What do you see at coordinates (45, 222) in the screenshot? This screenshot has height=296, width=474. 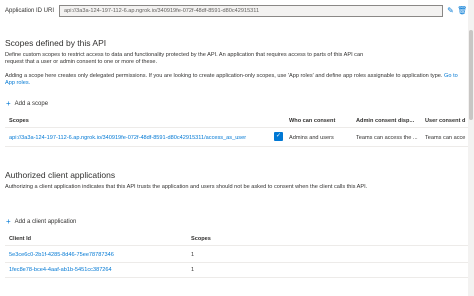 I see `add-client-application-label: Add a client application` at bounding box center [45, 222].